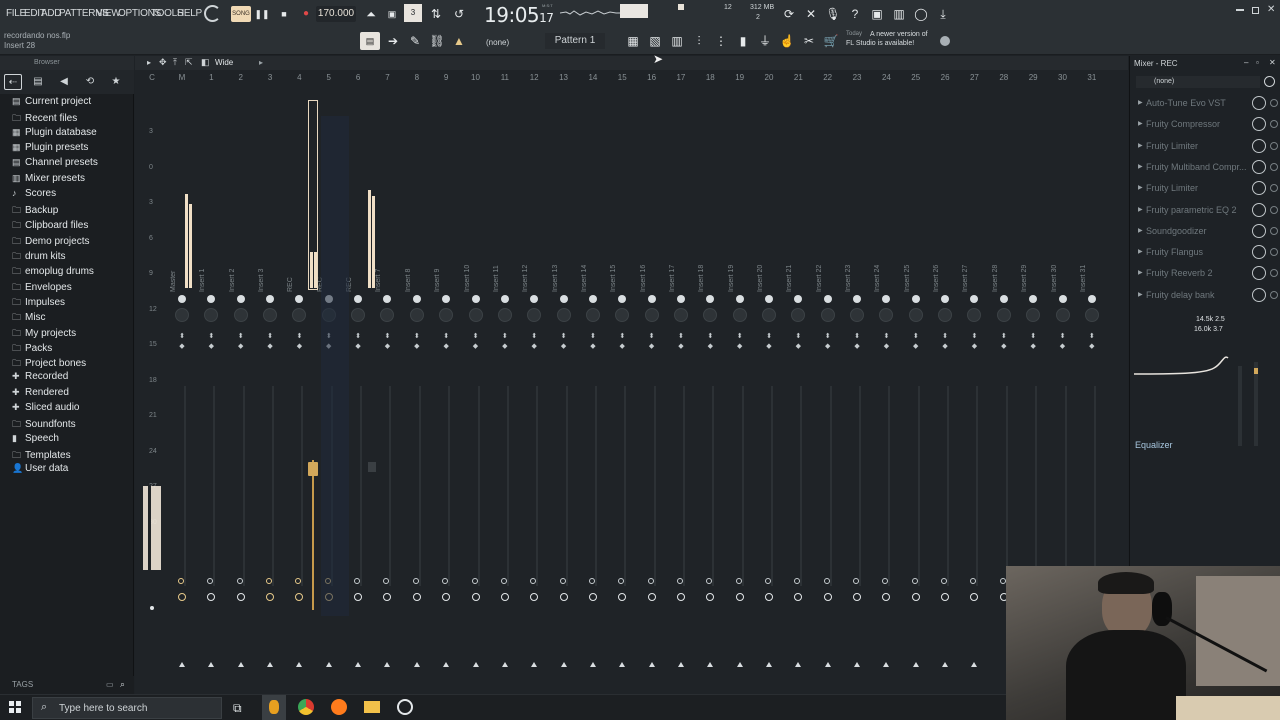 The height and width of the screenshot is (720, 1280). I want to click on browser-item: 🗀 Recent files, so click(44, 118).